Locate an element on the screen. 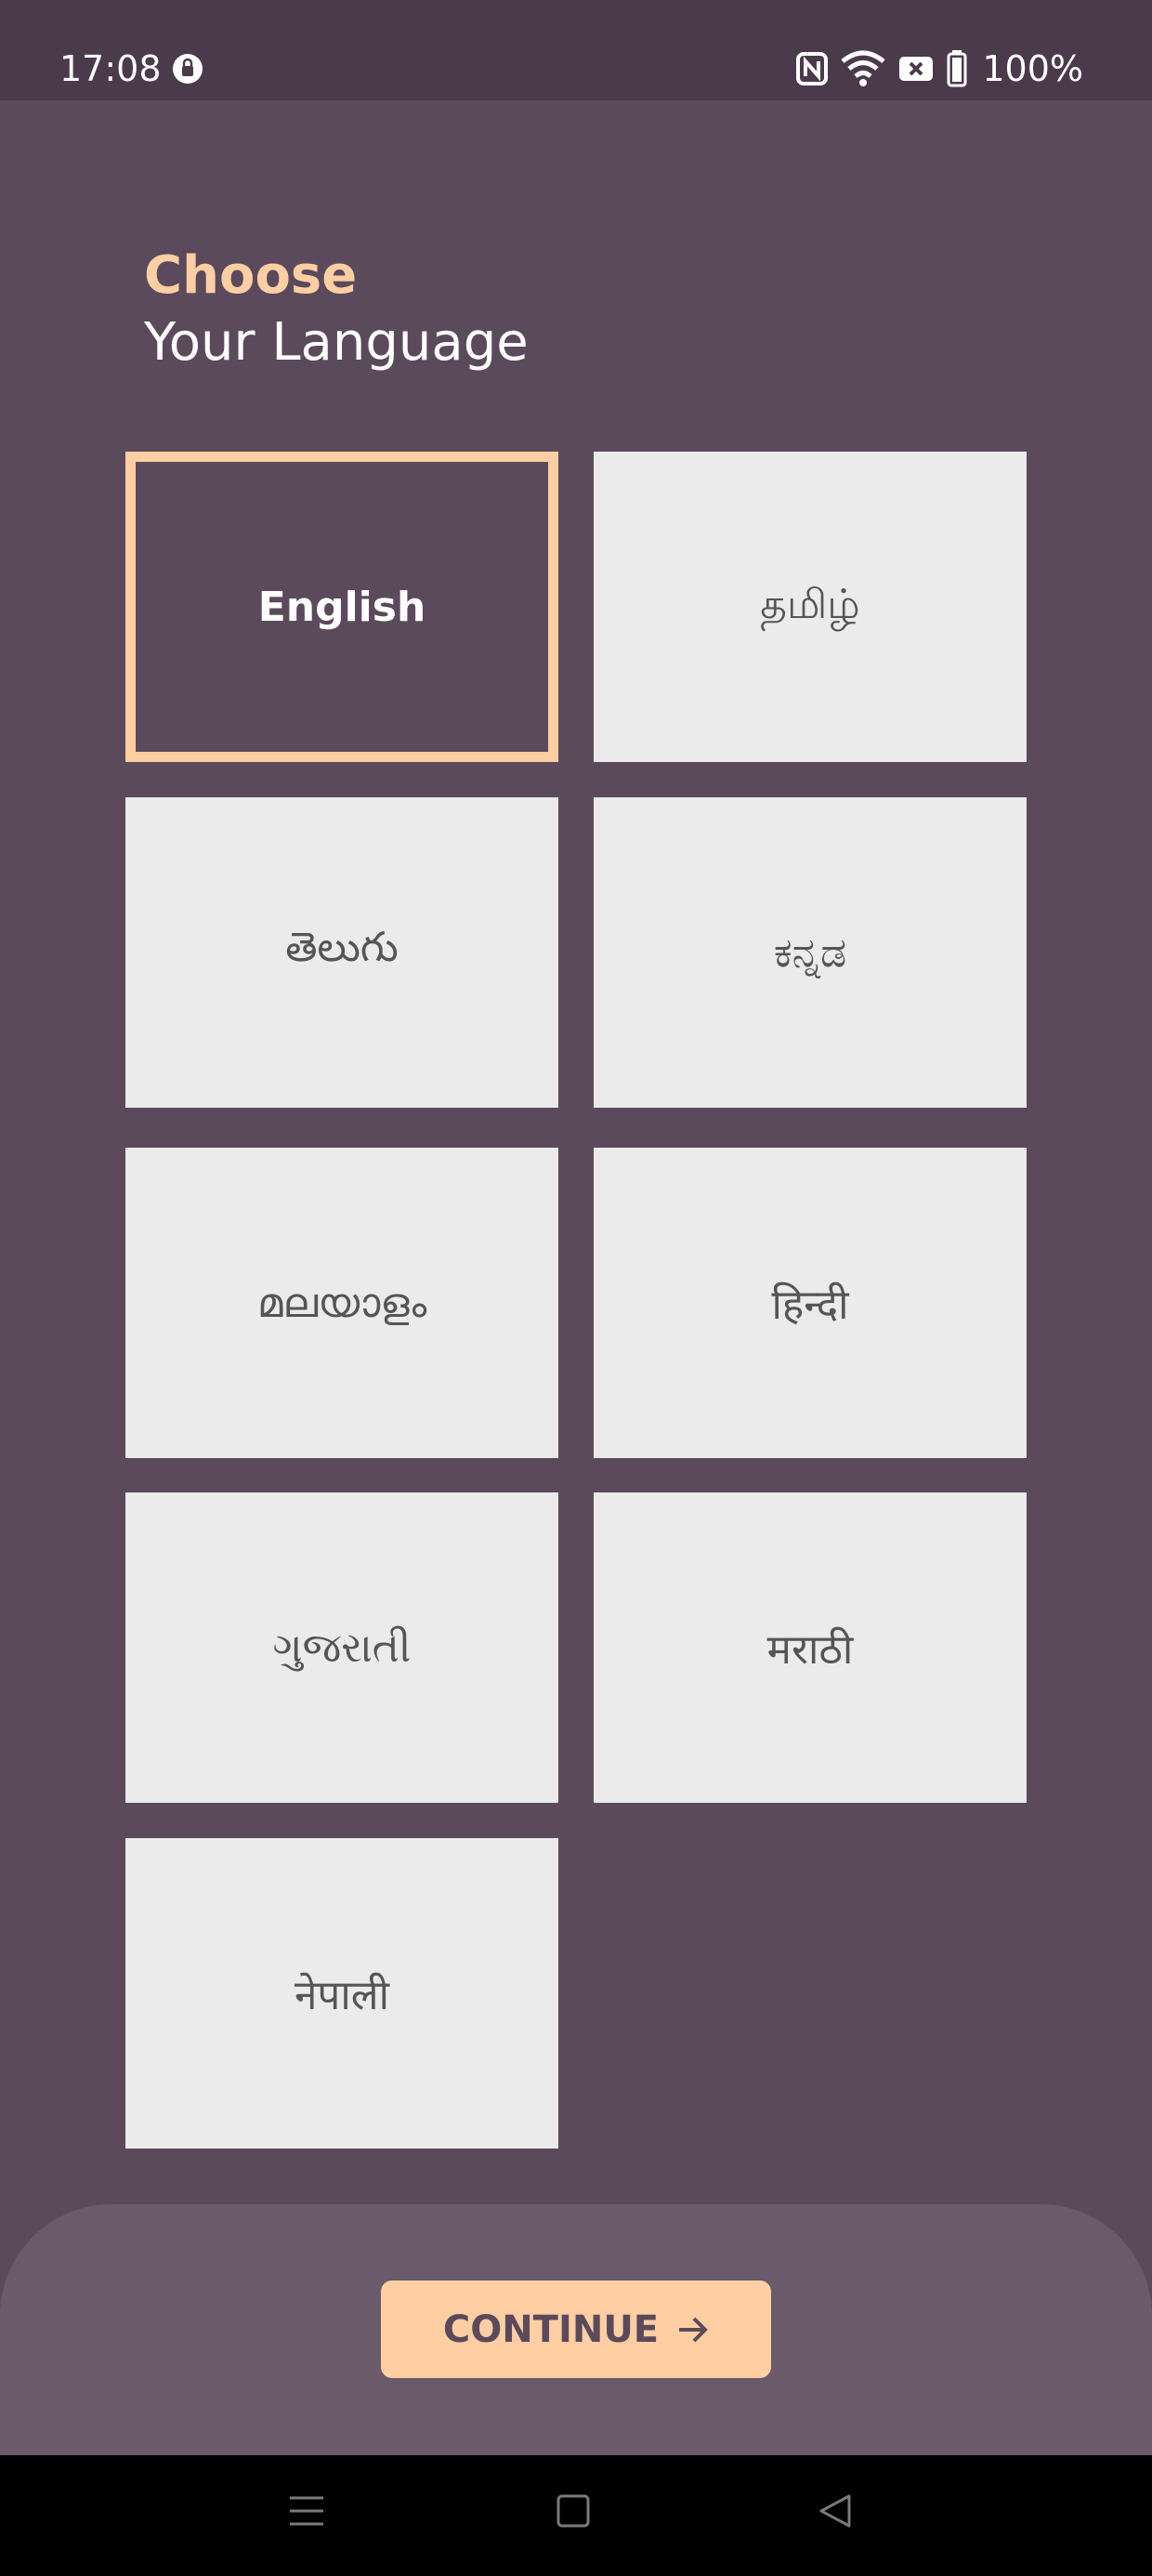  status-bar: 17:08 100% is located at coordinates (576, 50).